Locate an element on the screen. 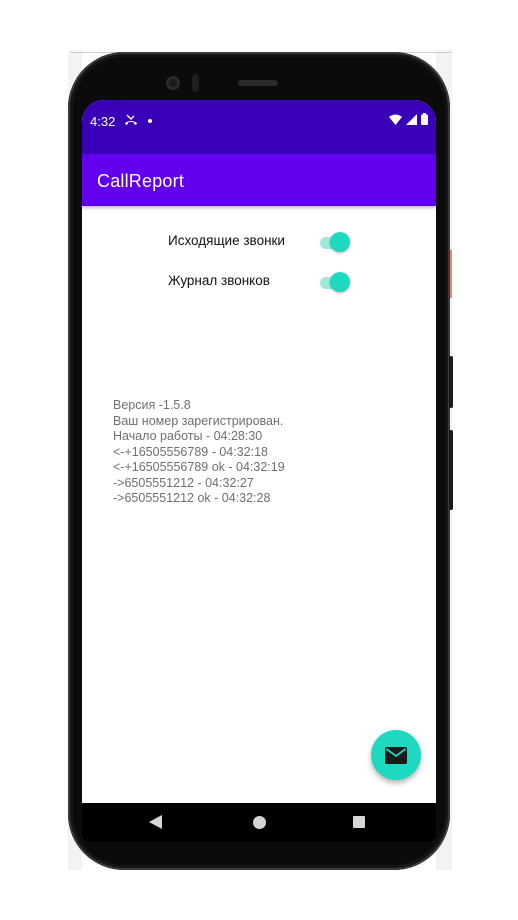 This screenshot has height=920, width=518. navigation-bar is located at coordinates (259, 822).